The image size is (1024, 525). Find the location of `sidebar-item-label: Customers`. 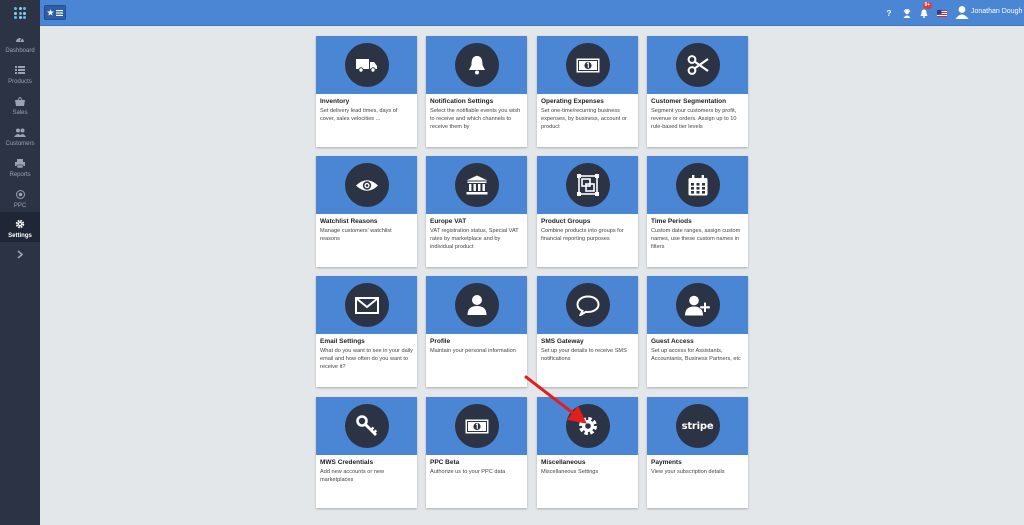

sidebar-item-label: Customers is located at coordinates (20, 144).